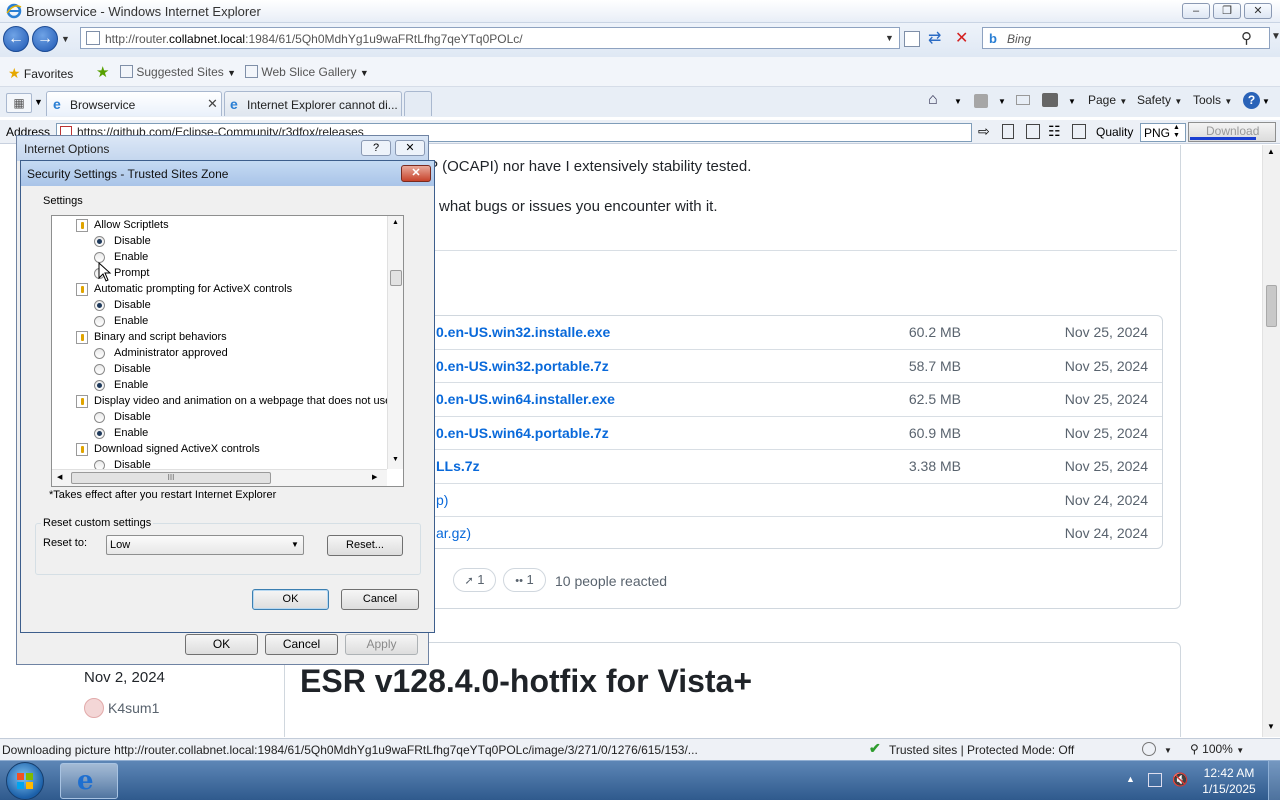  I want to click on suggested-sites-button: Suggested Sites ▼, so click(178, 72).